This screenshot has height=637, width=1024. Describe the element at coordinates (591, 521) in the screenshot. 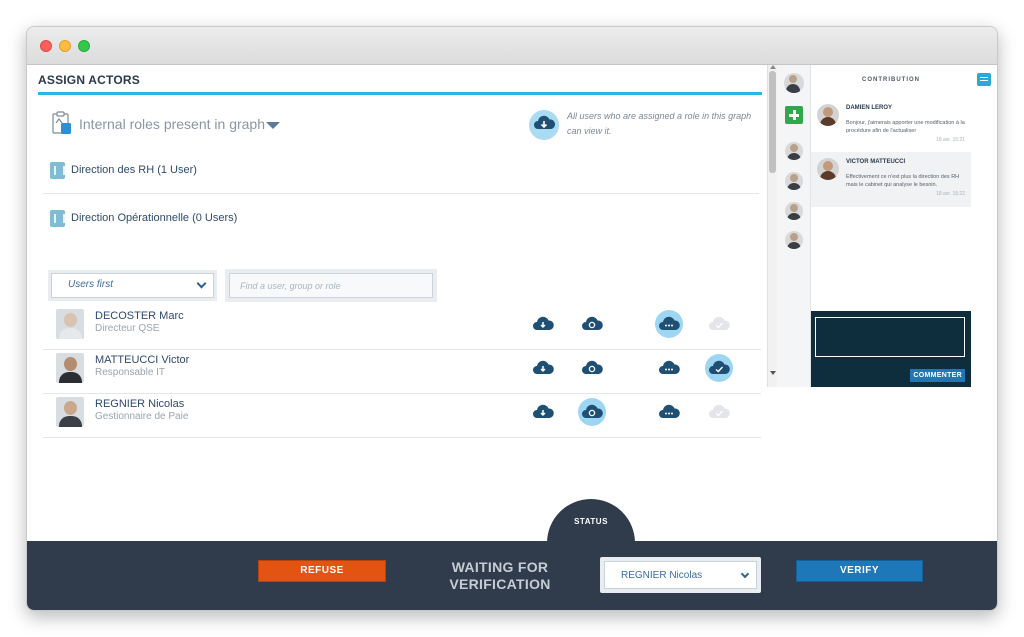

I see `status-tab-label: STATUS` at that location.